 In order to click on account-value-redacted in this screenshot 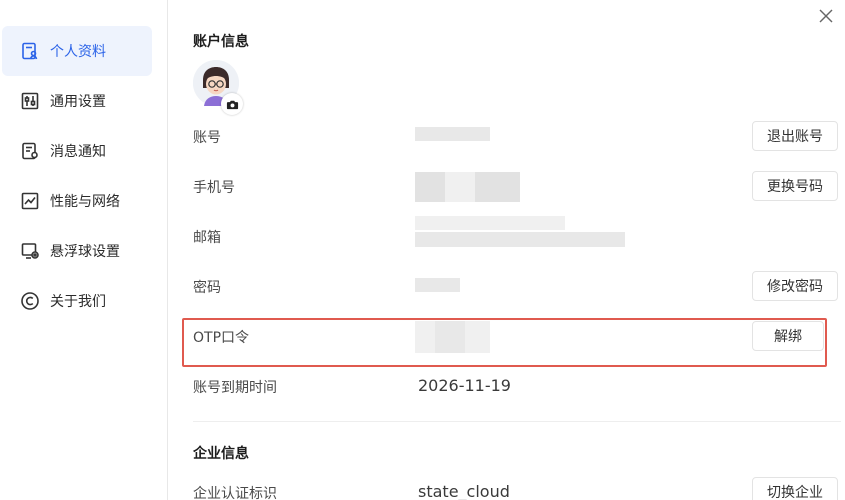, I will do `click(452, 134)`.